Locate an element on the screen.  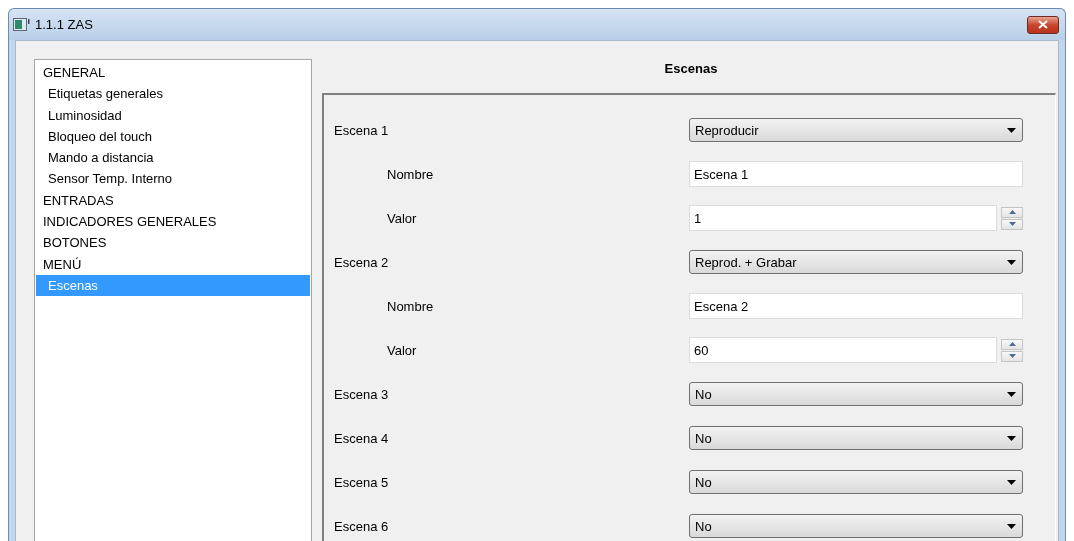
app-icon is located at coordinates (21, 24).